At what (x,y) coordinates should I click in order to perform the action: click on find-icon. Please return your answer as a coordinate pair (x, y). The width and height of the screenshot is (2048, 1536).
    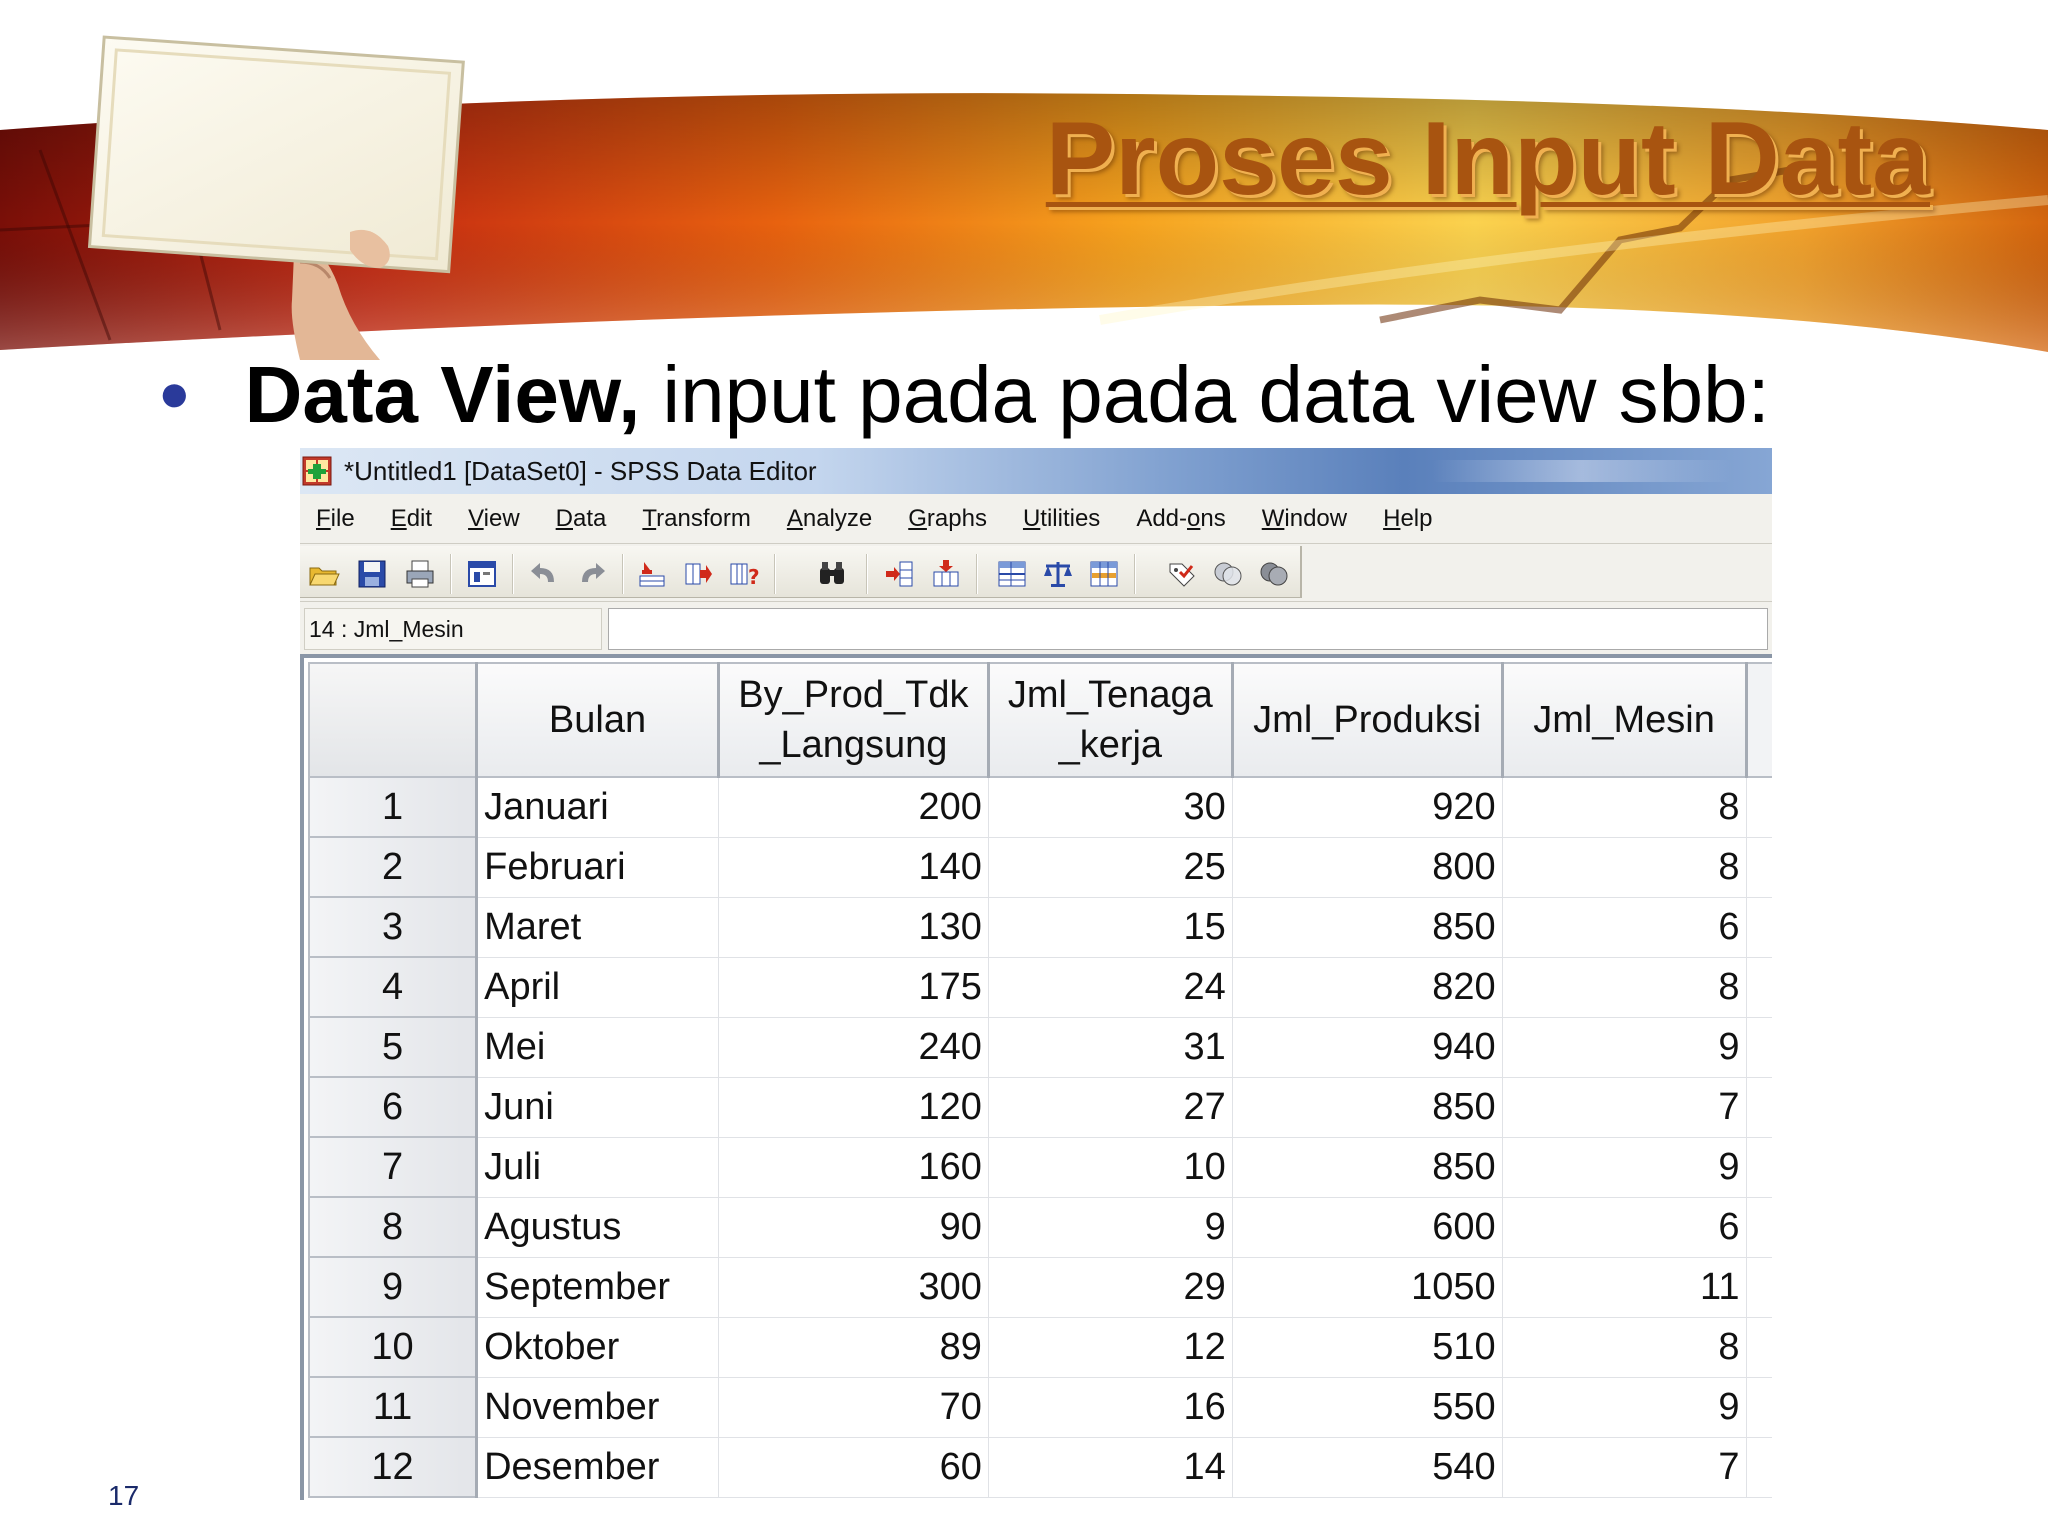
    Looking at the image, I should click on (832, 574).